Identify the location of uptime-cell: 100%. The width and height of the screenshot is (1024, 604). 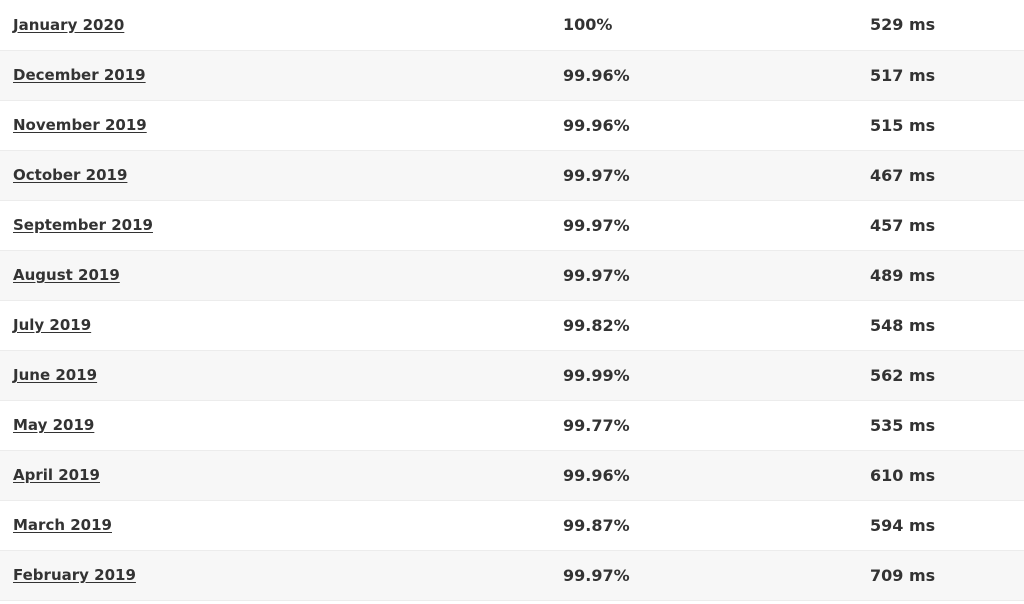
(588, 25).